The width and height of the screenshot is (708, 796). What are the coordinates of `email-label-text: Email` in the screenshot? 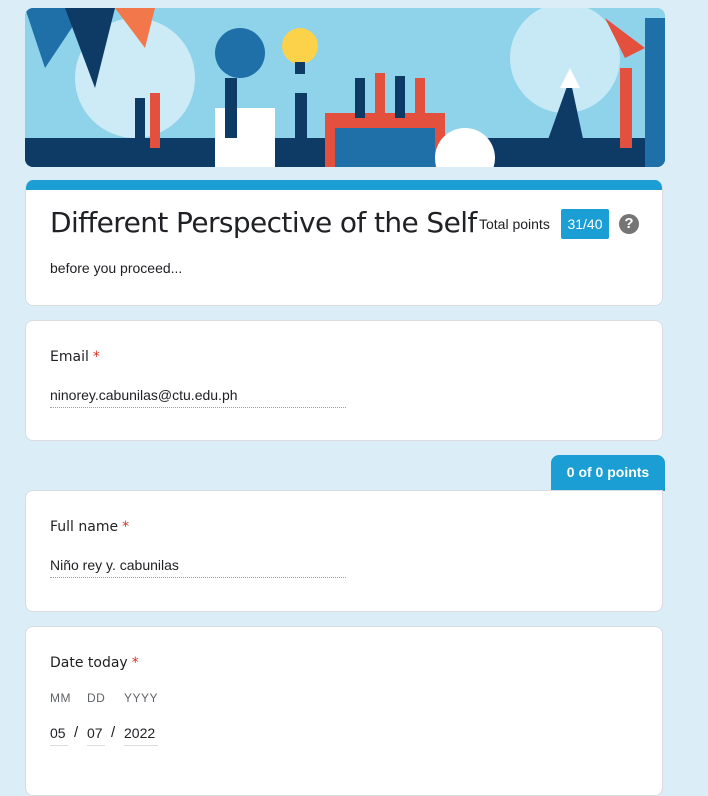 It's located at (69, 357).